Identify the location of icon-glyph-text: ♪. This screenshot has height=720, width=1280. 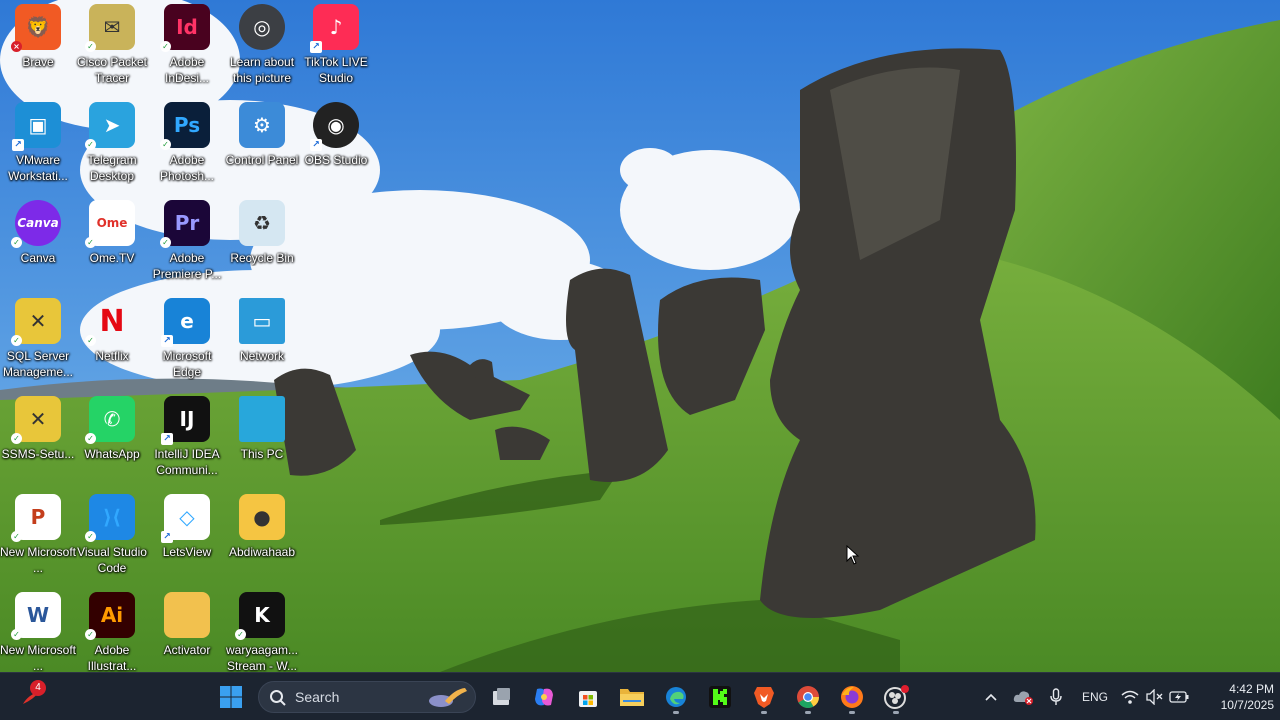
(336, 27).